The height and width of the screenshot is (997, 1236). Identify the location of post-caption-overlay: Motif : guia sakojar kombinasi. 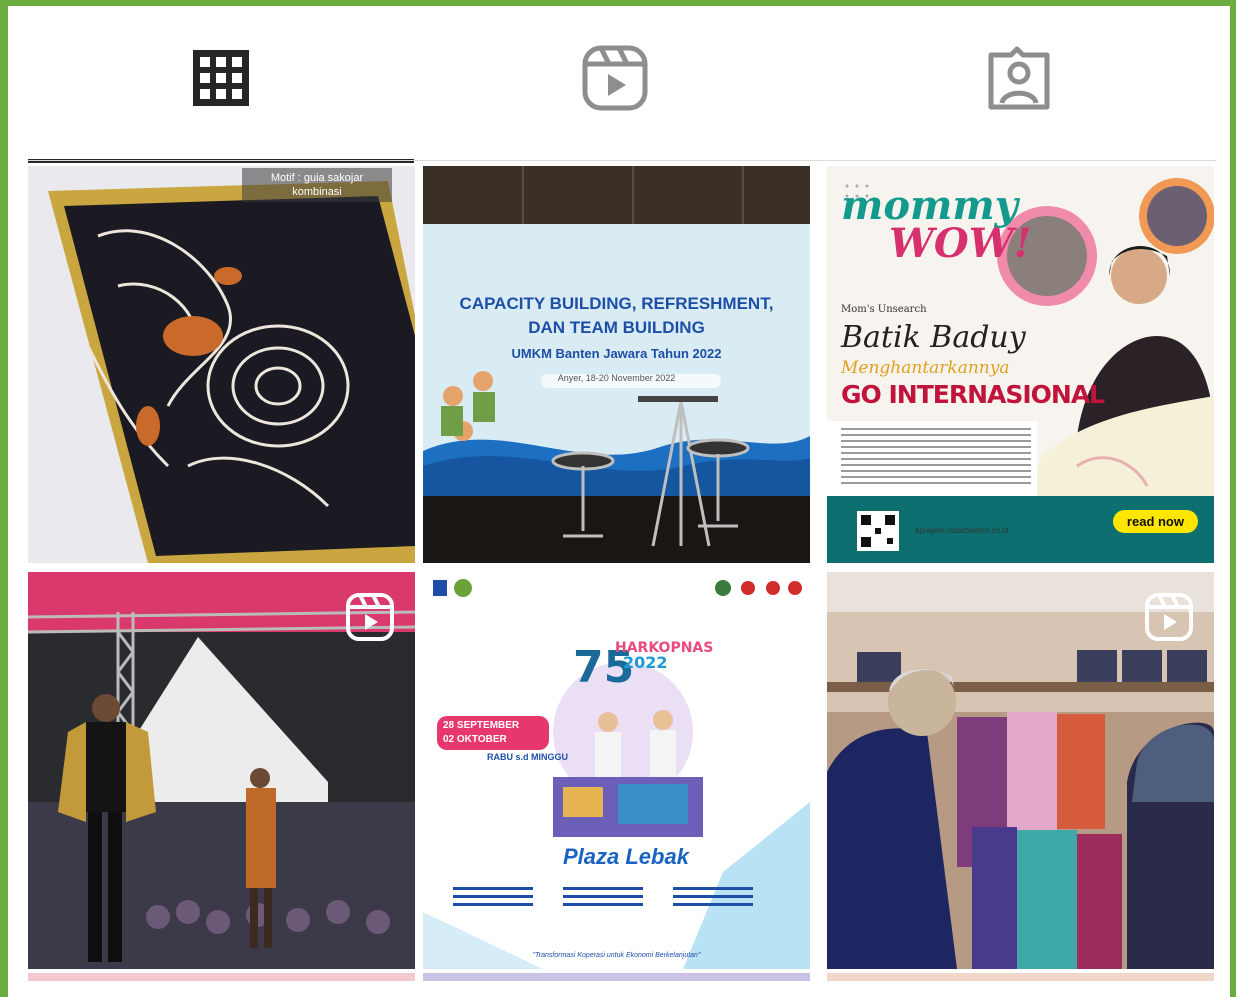
(317, 185).